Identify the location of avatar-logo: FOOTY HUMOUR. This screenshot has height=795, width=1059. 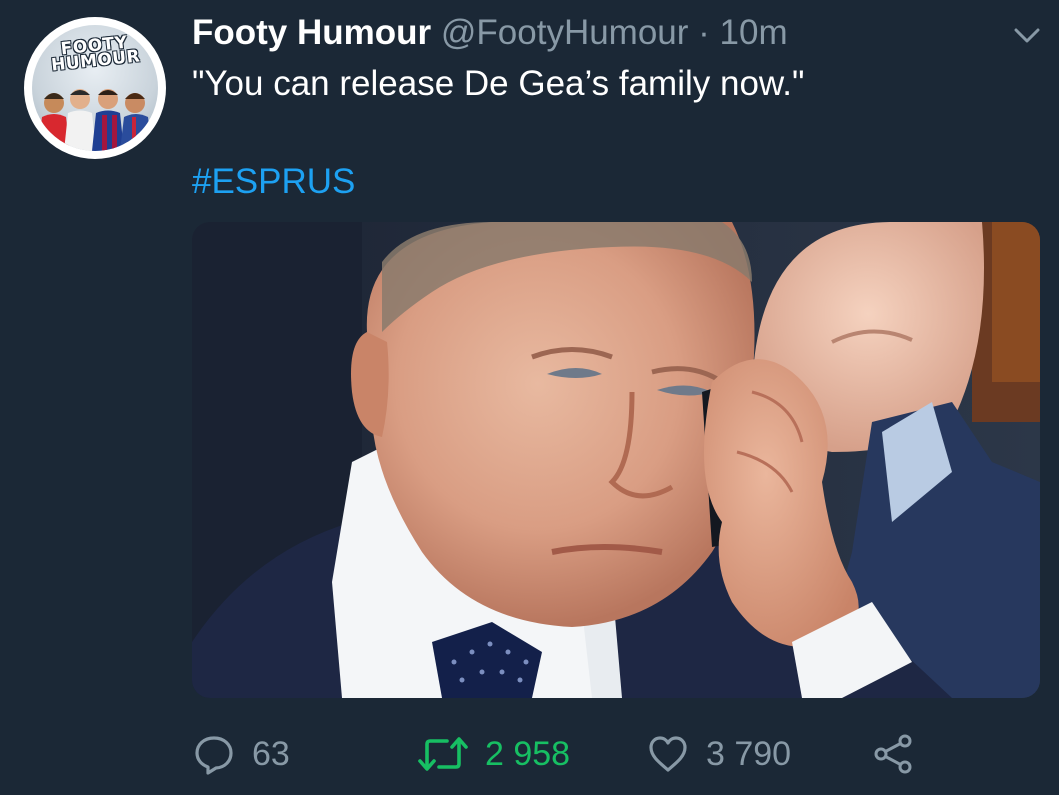
(96, 54).